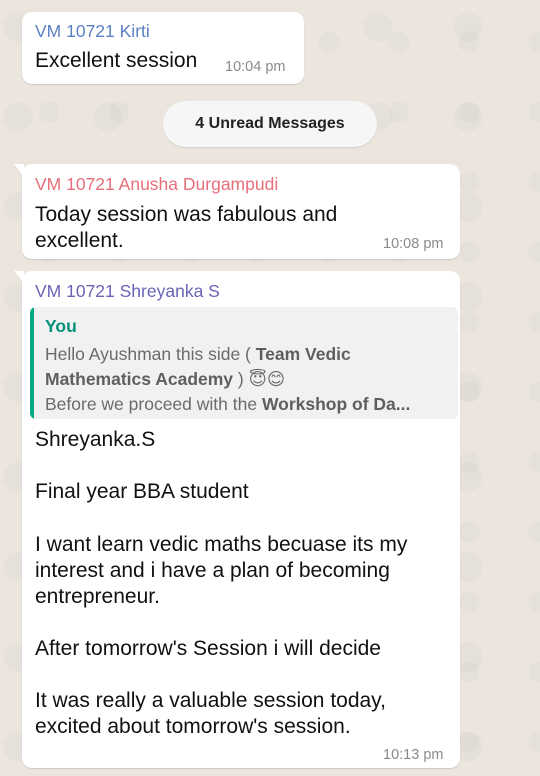 The height and width of the screenshot is (776, 540). Describe the element at coordinates (212, 570) in the screenshot. I see `message-text: interest and i have a plan of becoming` at that location.